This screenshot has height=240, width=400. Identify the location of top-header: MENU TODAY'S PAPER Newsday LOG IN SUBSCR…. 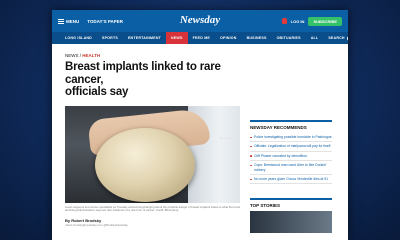
(200, 21).